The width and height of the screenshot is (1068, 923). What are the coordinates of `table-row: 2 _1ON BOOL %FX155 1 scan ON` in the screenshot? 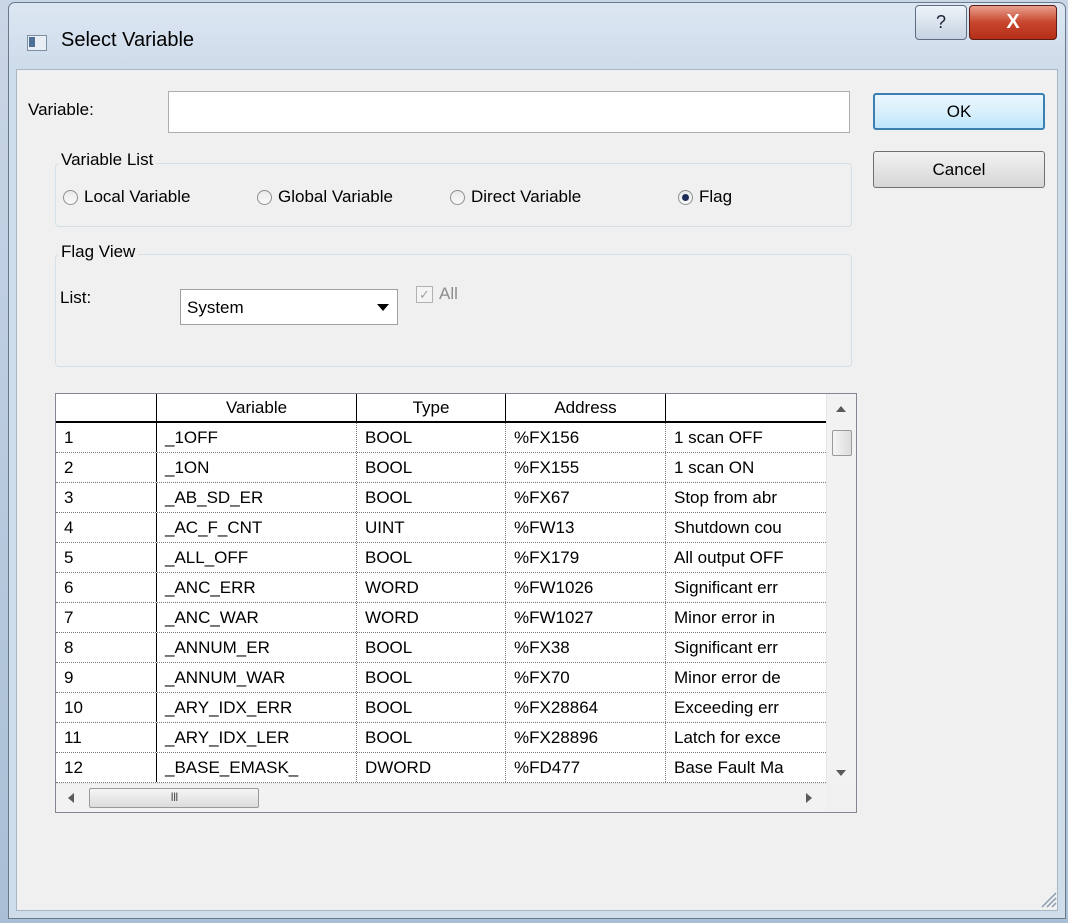 It's located at (441, 468).